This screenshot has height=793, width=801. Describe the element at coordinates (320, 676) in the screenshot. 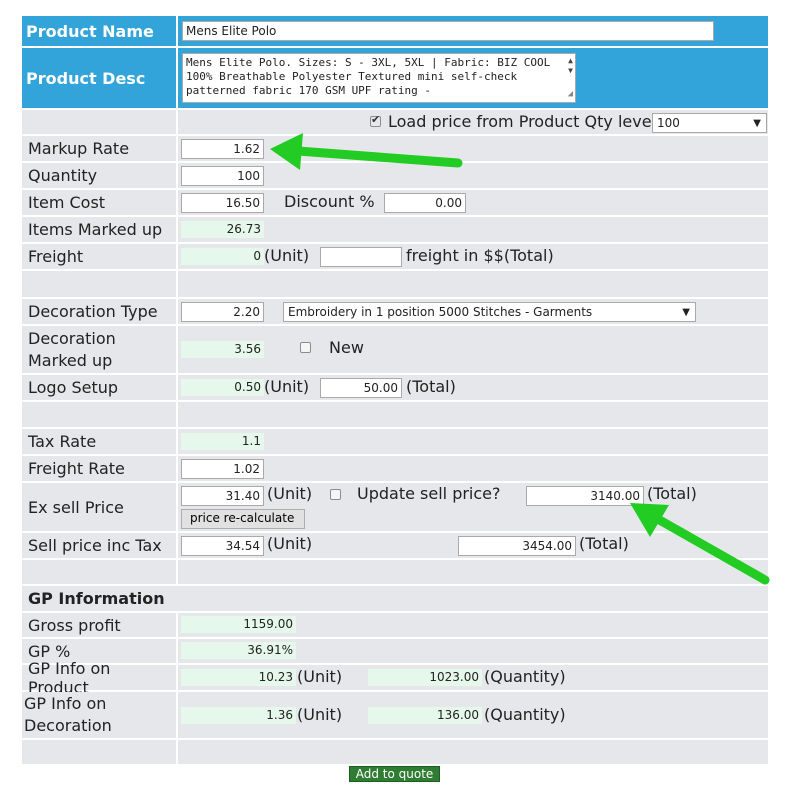

I see `gp-product-unit-suffix: (Unit)` at that location.